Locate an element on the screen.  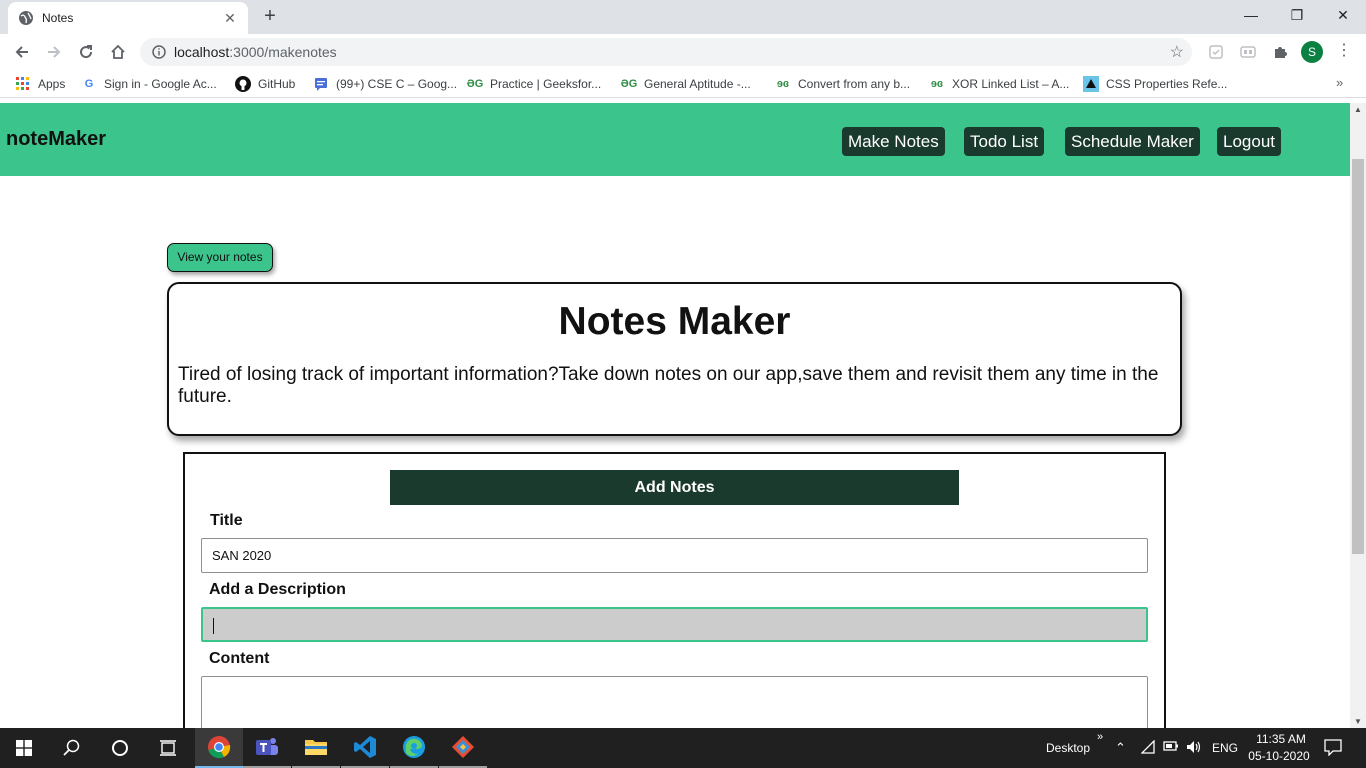
more-bookmarks-icon: » is located at coordinates (1339, 82).